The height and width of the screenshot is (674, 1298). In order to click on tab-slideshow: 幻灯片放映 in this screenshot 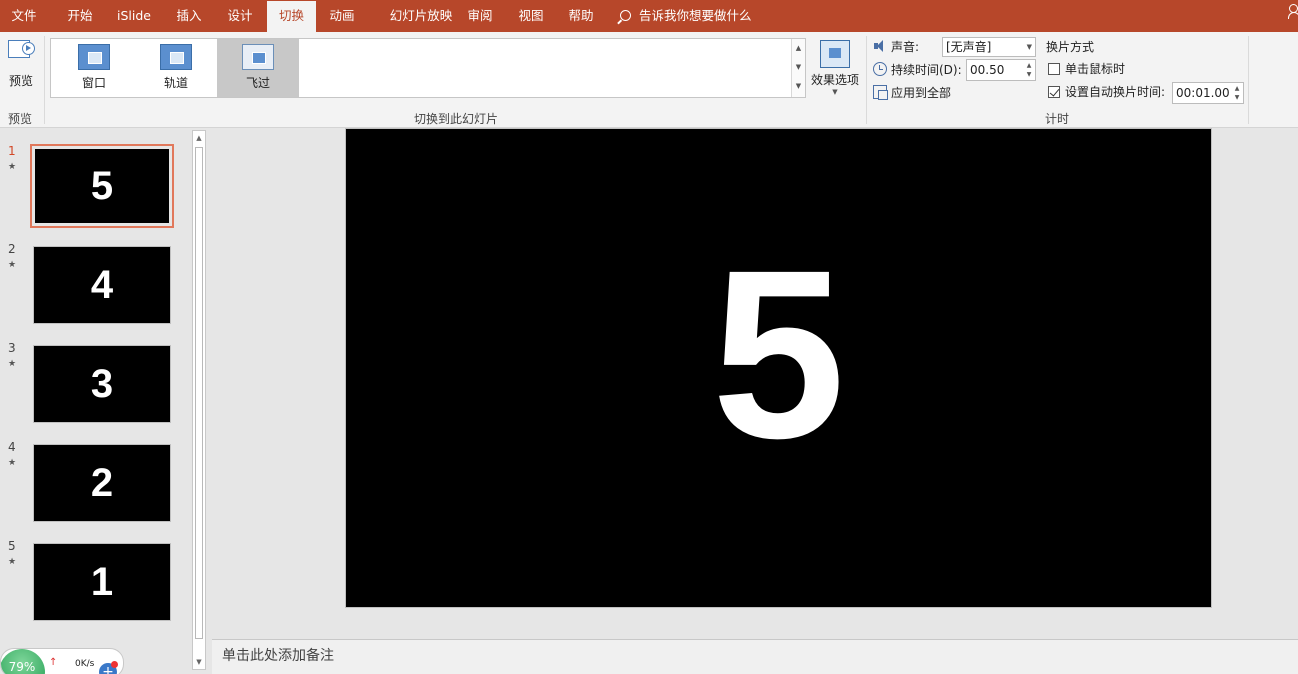, I will do `click(421, 16)`.